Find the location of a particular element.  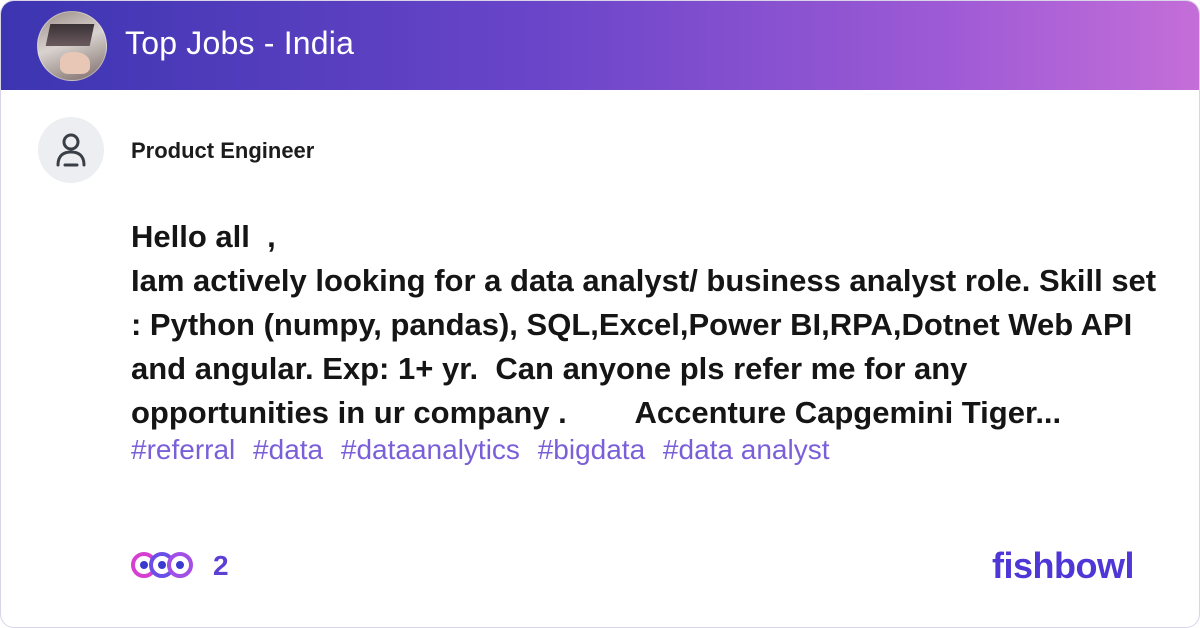

hashtag: #data is located at coordinates (288, 449).